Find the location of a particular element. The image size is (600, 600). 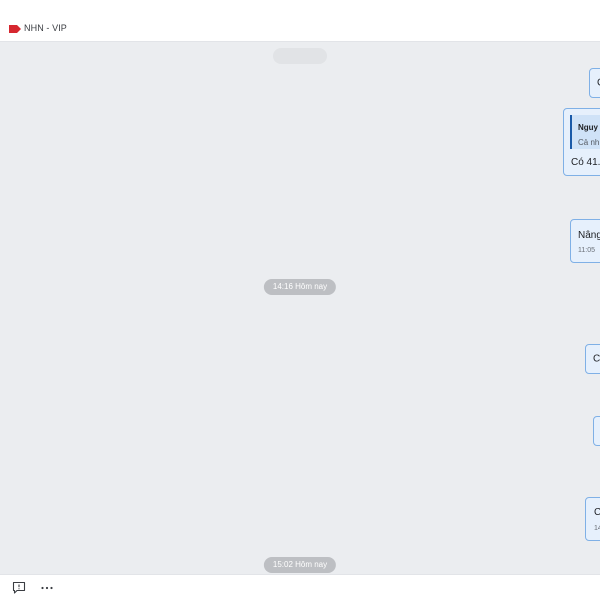

quoted-sender-name: Nguy is located at coordinates (588, 127).